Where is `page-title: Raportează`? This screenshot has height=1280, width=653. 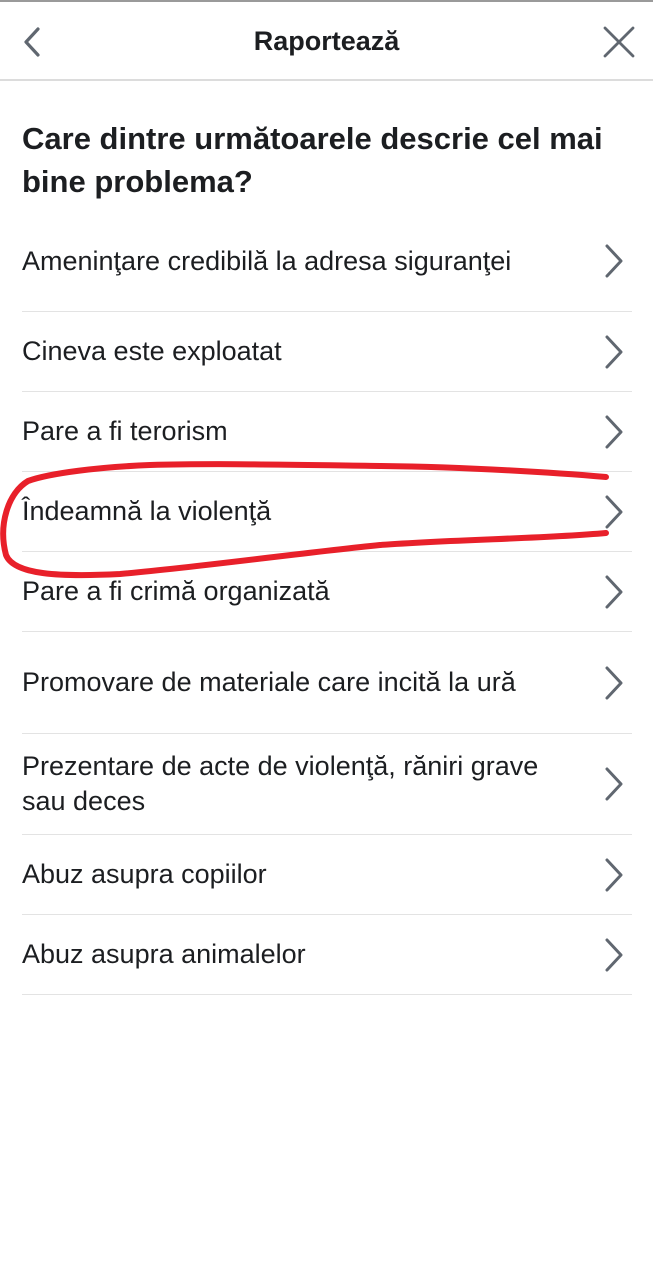 page-title: Raportează is located at coordinates (326, 41).